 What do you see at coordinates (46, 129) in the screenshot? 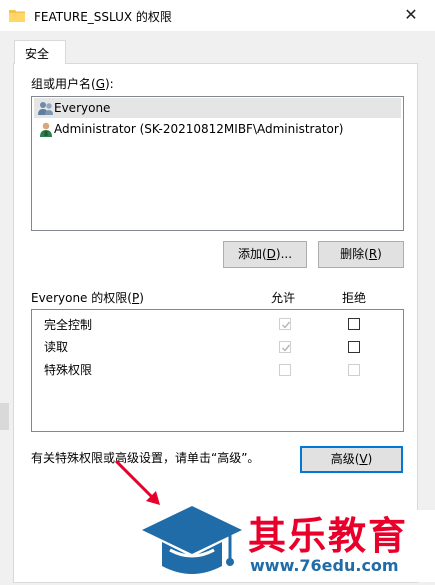
I see `user-icon` at bounding box center [46, 129].